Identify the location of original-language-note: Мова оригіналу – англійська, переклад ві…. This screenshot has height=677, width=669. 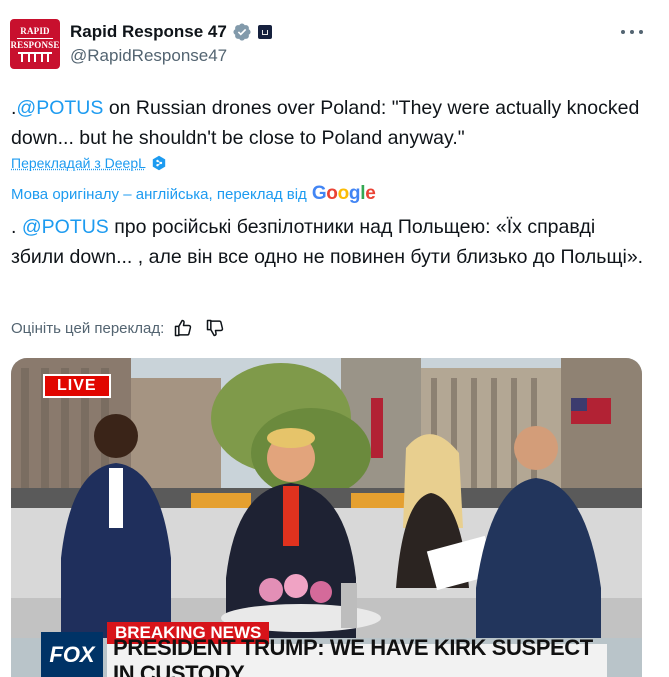
(193, 194).